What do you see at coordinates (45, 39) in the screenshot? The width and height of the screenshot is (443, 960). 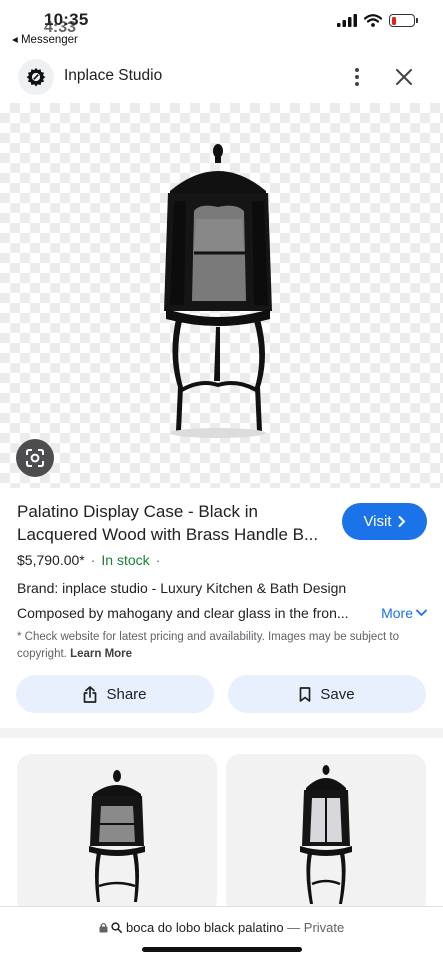 I see `back-to-messenger-link: ◂ Messenger` at bounding box center [45, 39].